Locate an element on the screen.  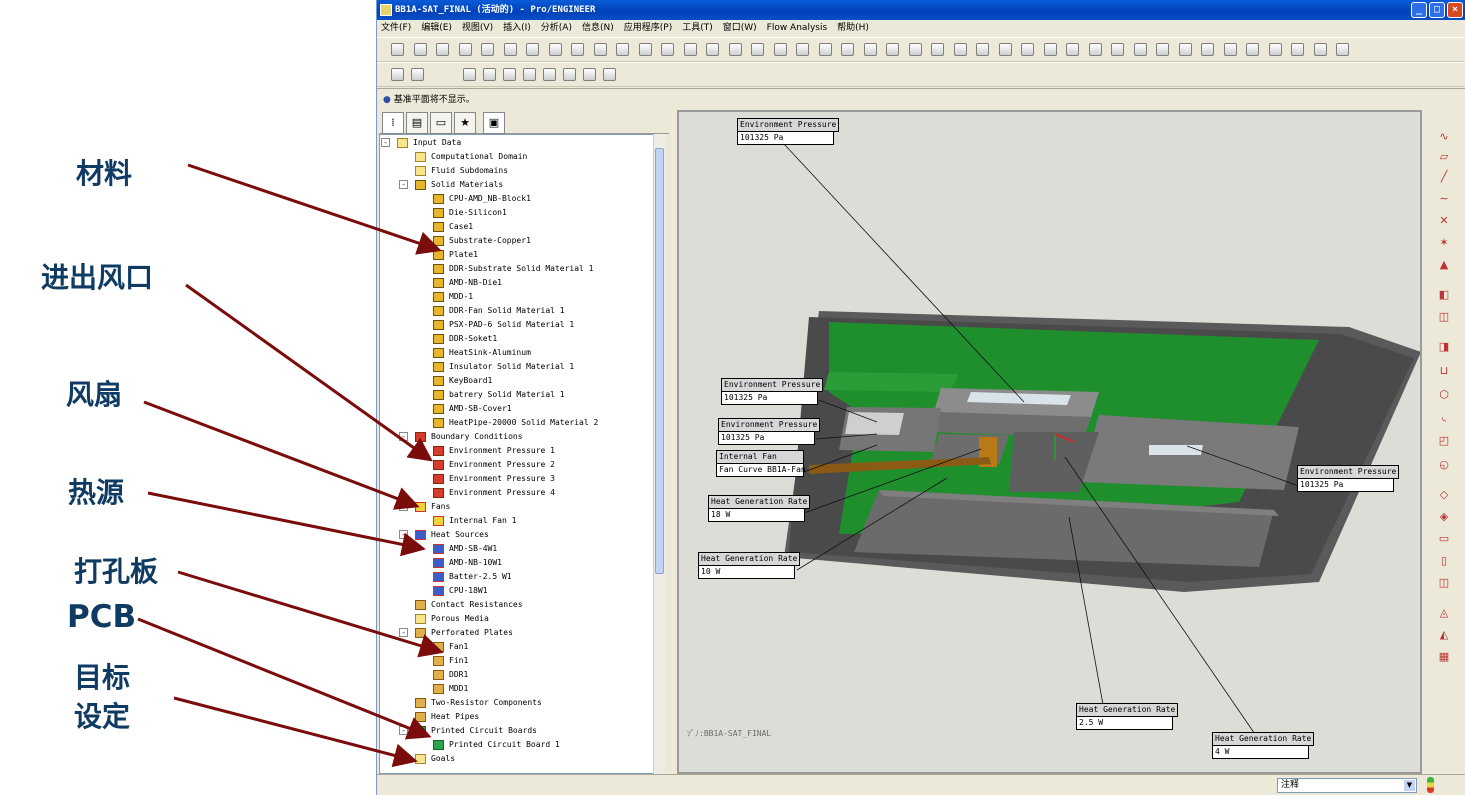
tree-item: DDR-Substrate Solid Material 1 is located at coordinates (513, 268).